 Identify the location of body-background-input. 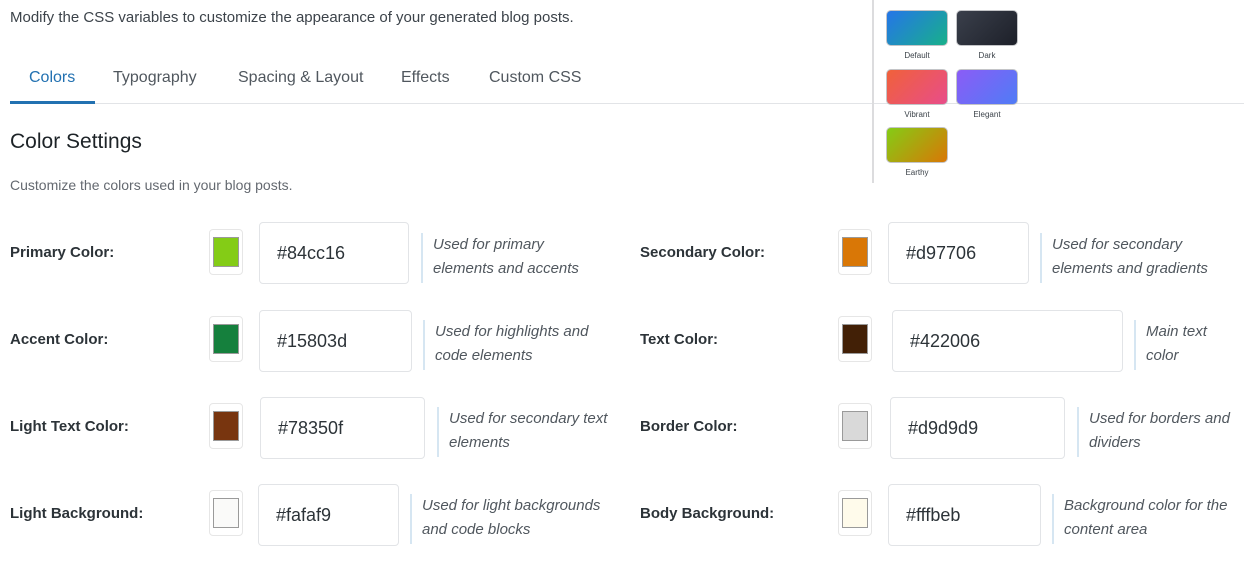
(964, 515).